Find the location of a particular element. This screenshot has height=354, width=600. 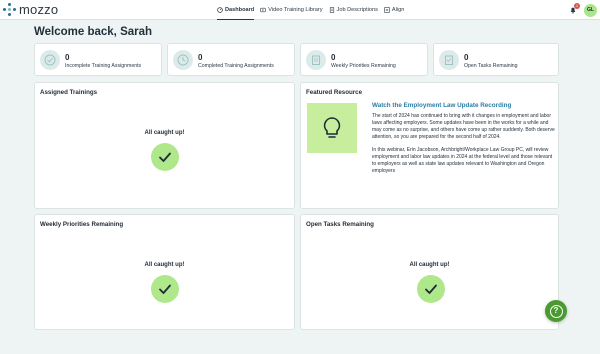

stat-label: Open Tasks Remaining is located at coordinates (491, 66).